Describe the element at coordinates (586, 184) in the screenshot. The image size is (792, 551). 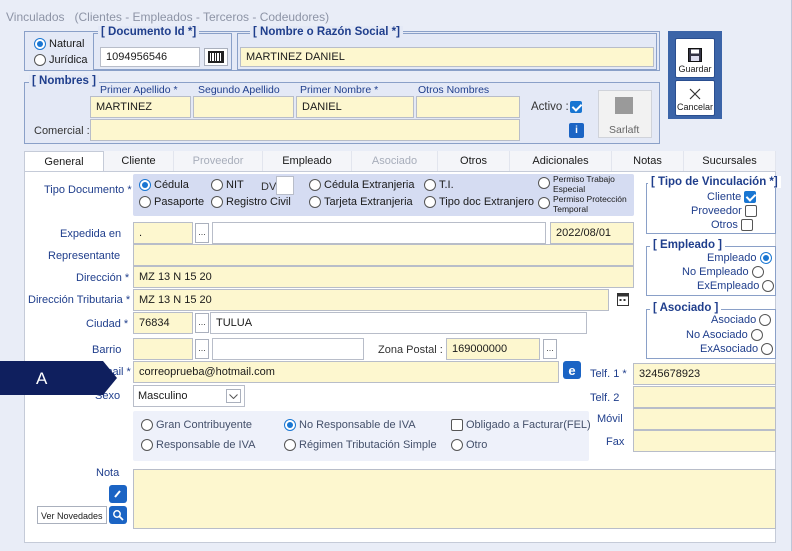
I see `radio-permiso-trabajo: Permiso Trabajo Especial` at that location.